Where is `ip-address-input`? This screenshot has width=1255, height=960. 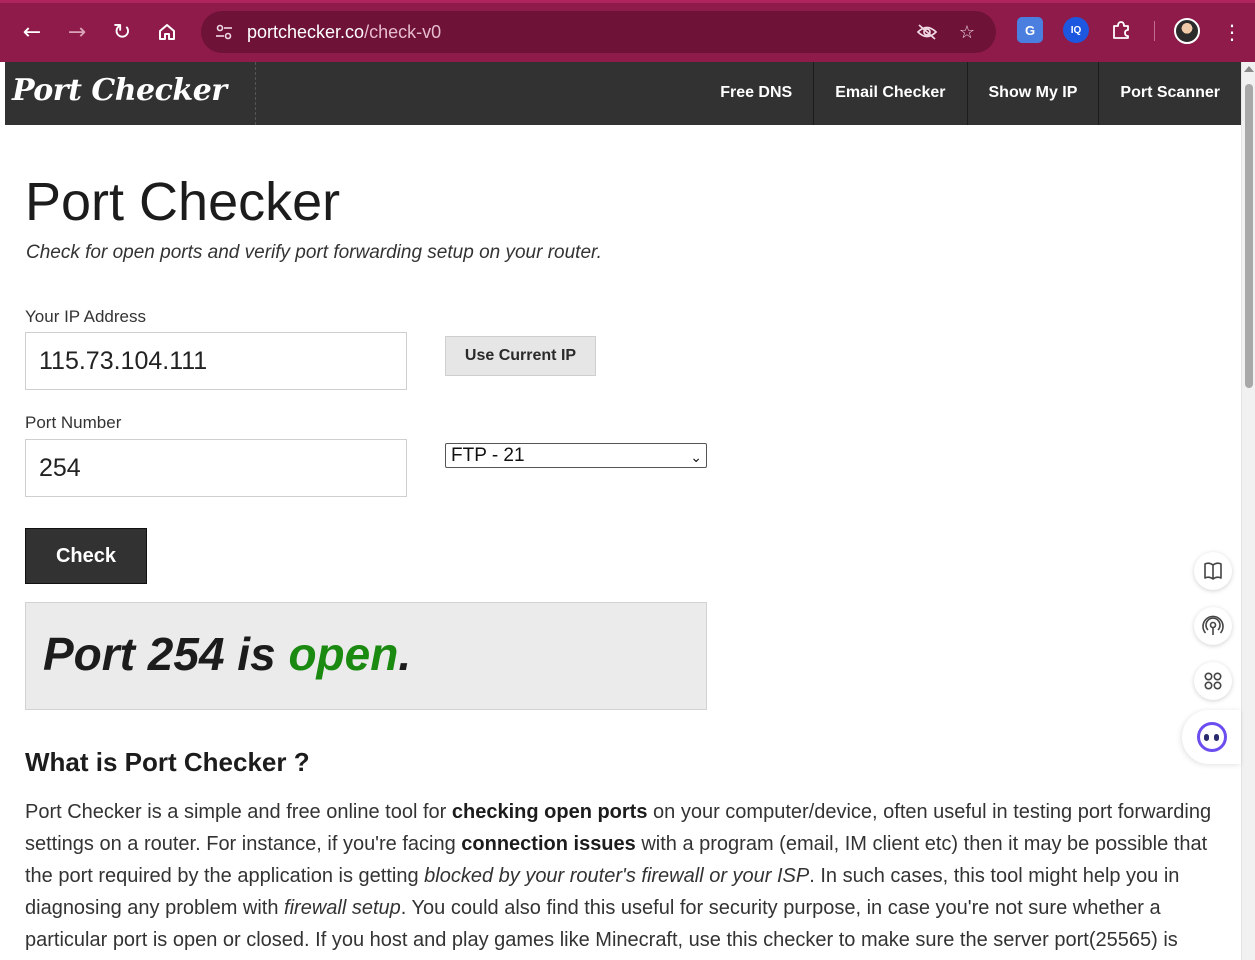
ip-address-input is located at coordinates (216, 361).